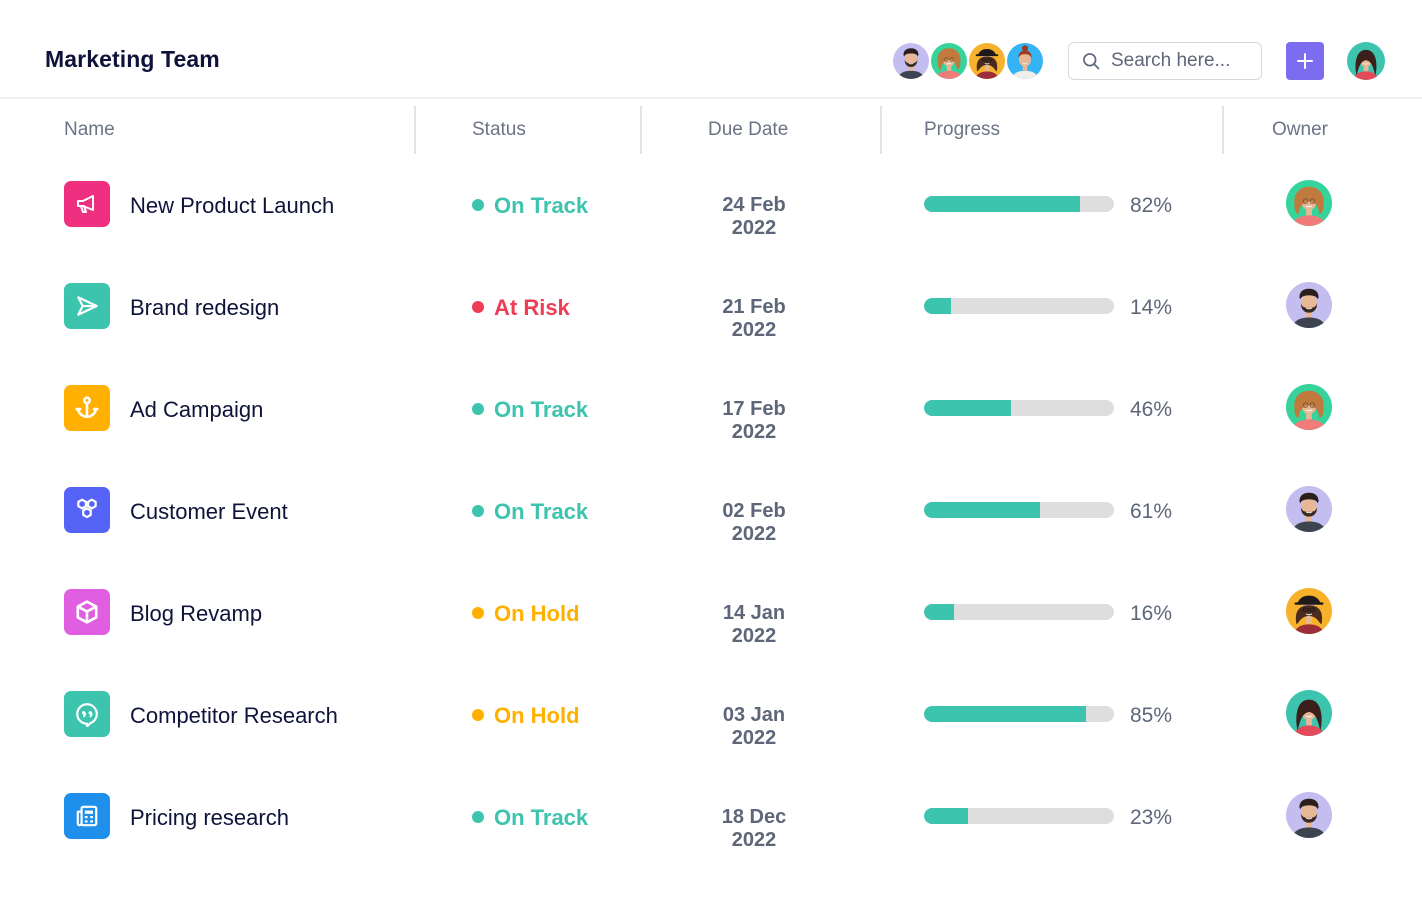 This screenshot has height=904, width=1422. Describe the element at coordinates (1186, 61) in the screenshot. I see `search-input` at that location.